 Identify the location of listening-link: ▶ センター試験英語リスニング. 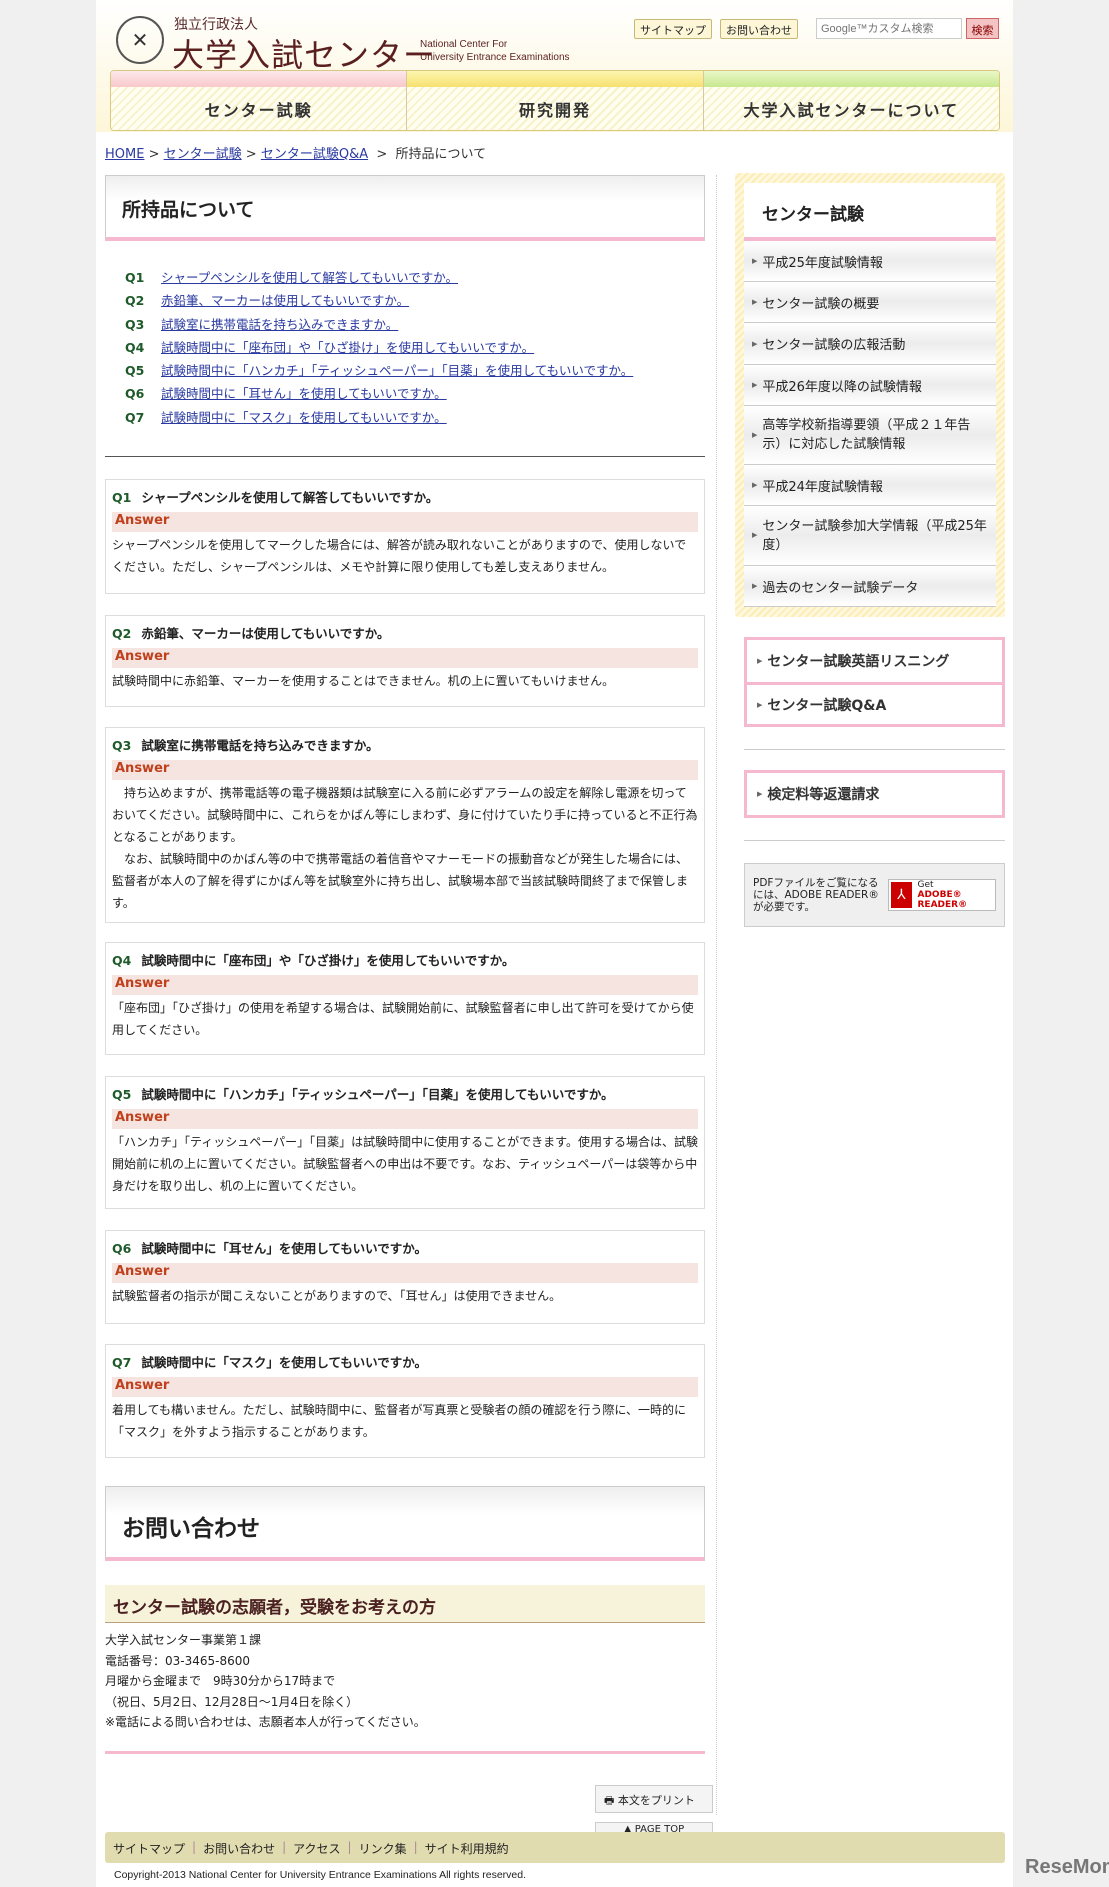
(874, 661).